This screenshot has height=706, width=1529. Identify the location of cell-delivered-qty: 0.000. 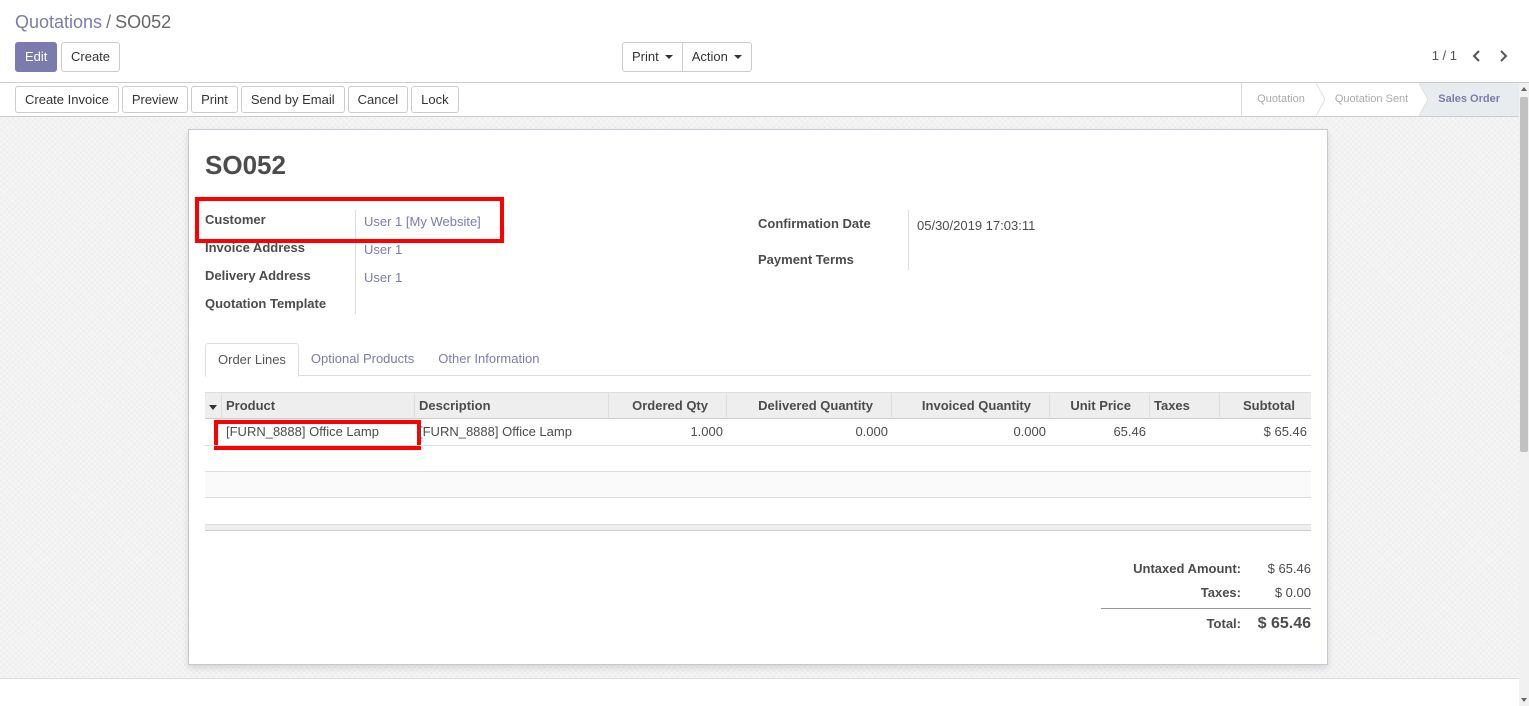
(809, 432).